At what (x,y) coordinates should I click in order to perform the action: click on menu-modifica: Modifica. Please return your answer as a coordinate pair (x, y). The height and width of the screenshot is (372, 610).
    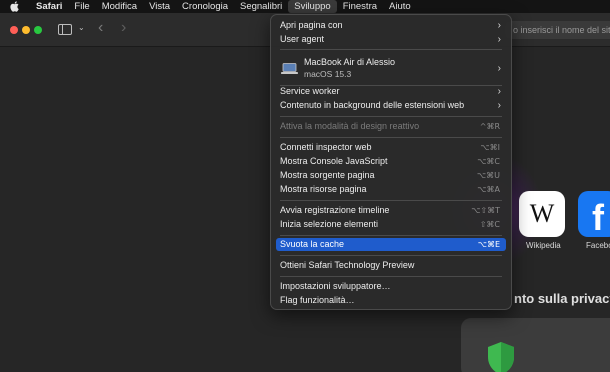
    Looking at the image, I should click on (119, 6).